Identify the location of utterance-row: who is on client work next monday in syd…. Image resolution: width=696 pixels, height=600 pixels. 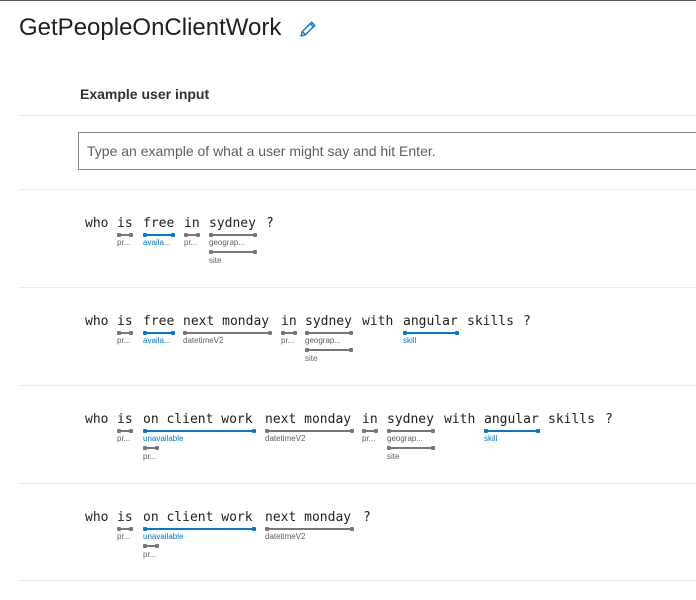
(385, 457).